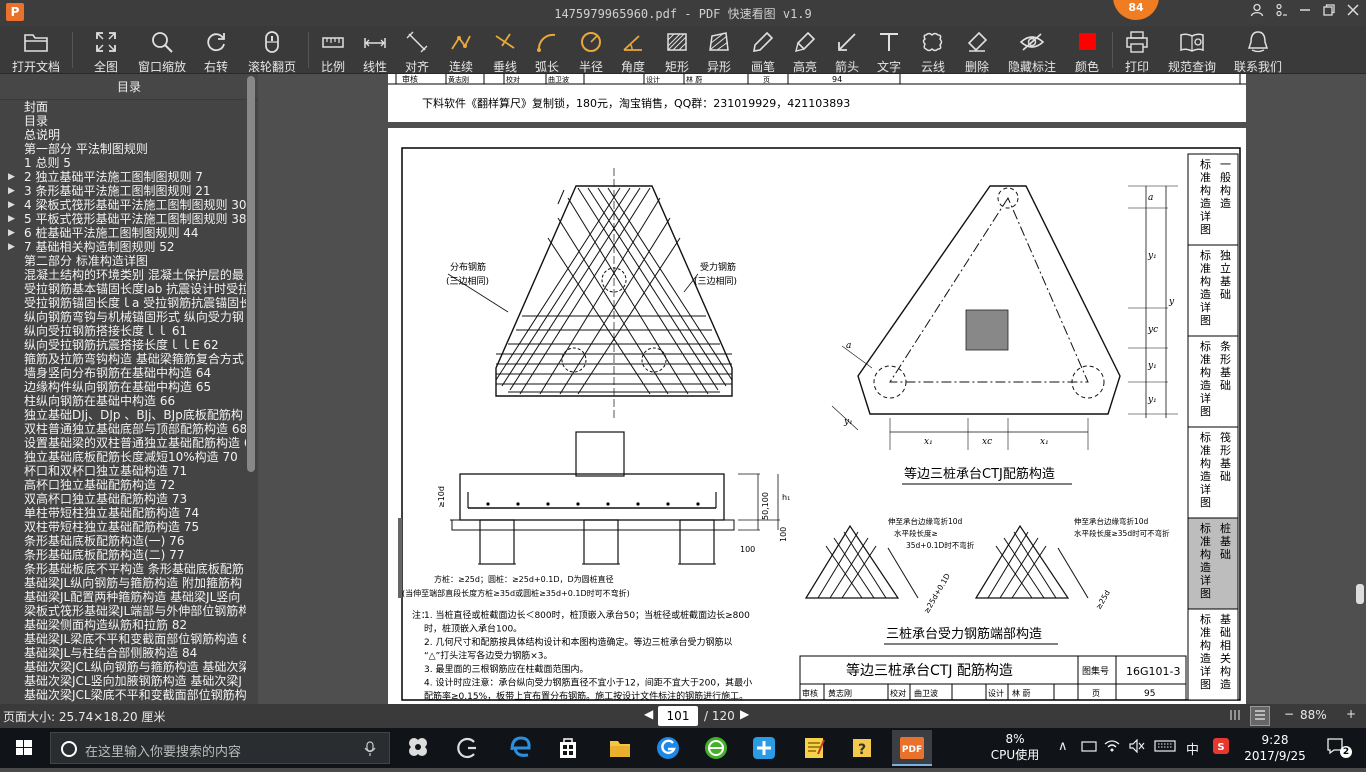 The image size is (1366, 772). I want to click on taskbar-app-edge, so click(520, 748).